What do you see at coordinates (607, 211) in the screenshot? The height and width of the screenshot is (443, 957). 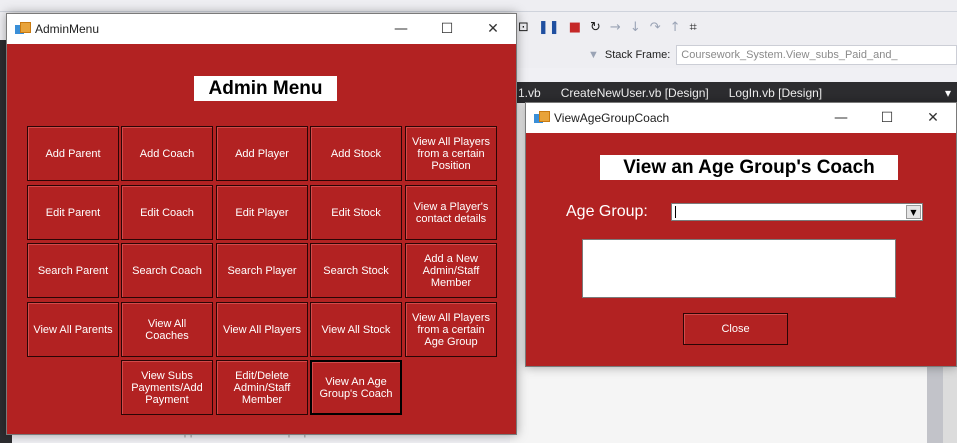 I see `age-group-label: Age Group:` at bounding box center [607, 211].